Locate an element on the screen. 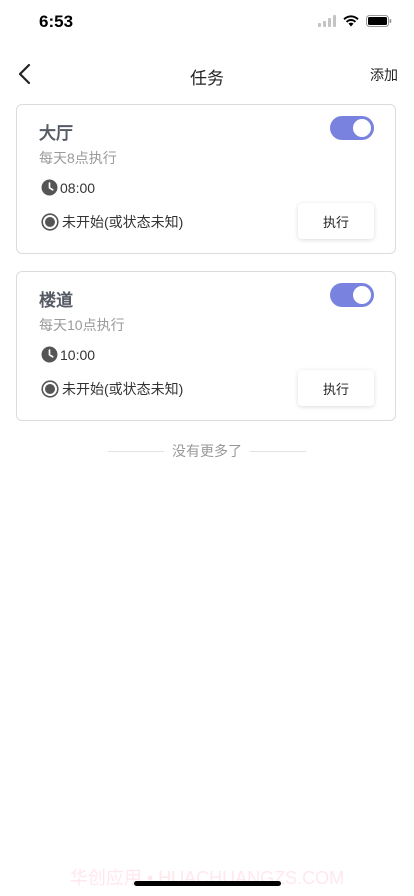 This screenshot has height=896, width=414. status-bar: 6:53 is located at coordinates (207, 22).